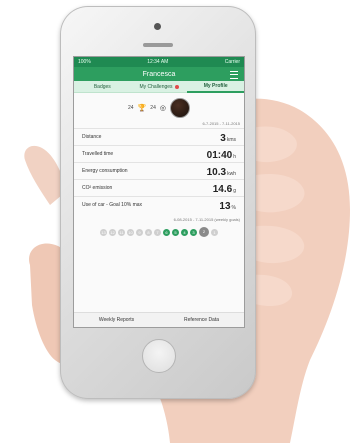 The height and width of the screenshot is (443, 358). What do you see at coordinates (131, 108) in the screenshot?
I see `points-value: 24` at bounding box center [131, 108].